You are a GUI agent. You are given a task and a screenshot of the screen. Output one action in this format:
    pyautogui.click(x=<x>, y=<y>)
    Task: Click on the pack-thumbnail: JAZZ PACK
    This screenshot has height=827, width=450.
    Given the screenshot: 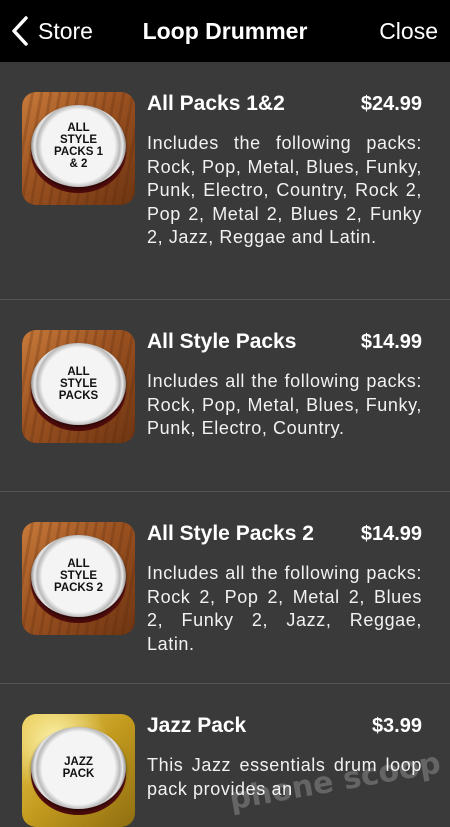 What is the action you would take?
    pyautogui.click(x=78, y=770)
    